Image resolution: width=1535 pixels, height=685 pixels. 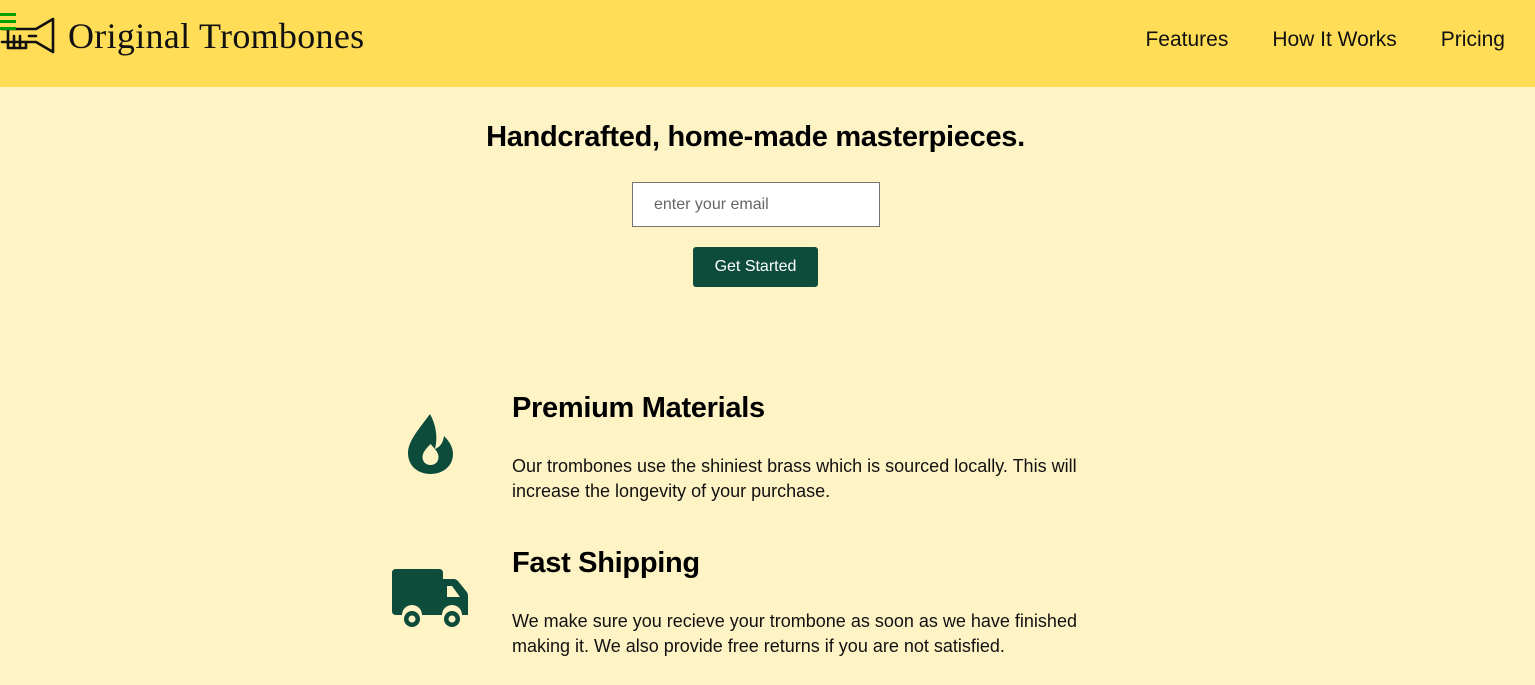 What do you see at coordinates (756, 204) in the screenshot?
I see `email-input` at bounding box center [756, 204].